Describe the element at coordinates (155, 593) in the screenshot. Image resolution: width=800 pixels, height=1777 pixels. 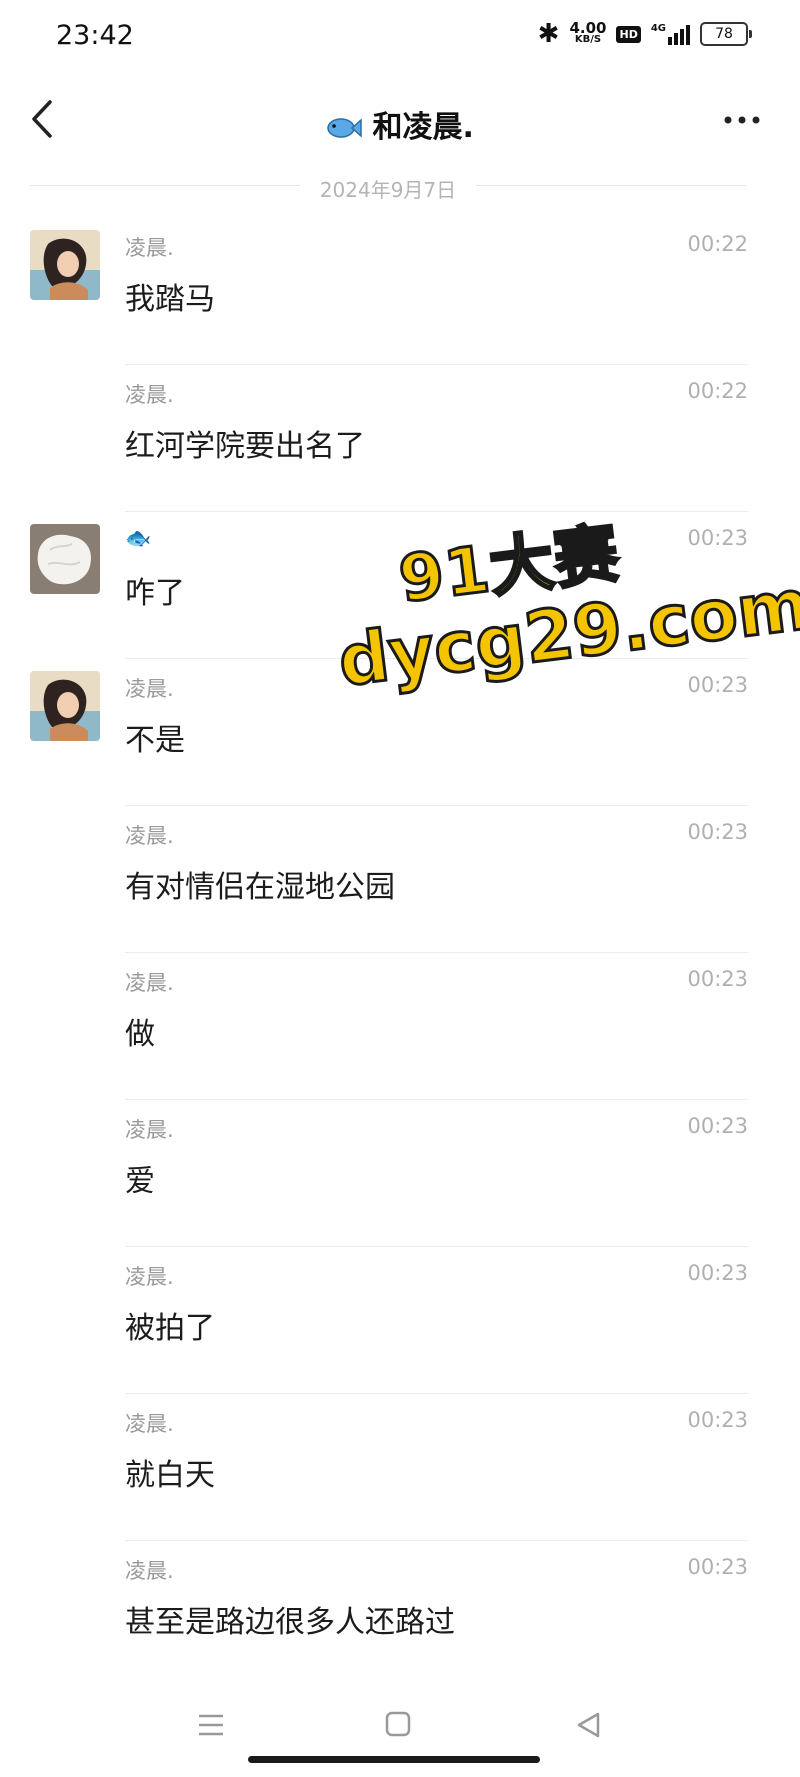
I see `message-text: 咋了` at that location.